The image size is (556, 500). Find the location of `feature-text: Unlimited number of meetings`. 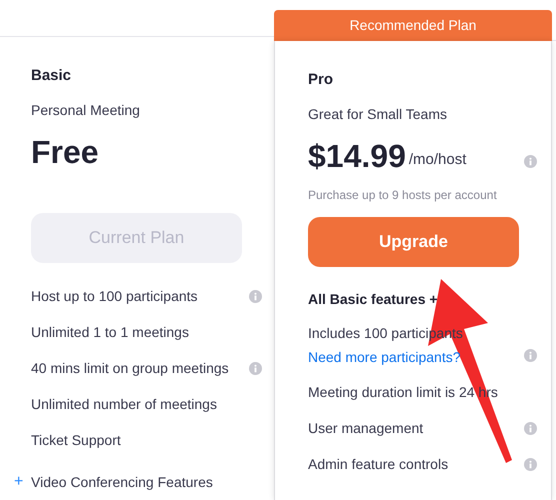

feature-text: Unlimited number of meetings is located at coordinates (124, 404).